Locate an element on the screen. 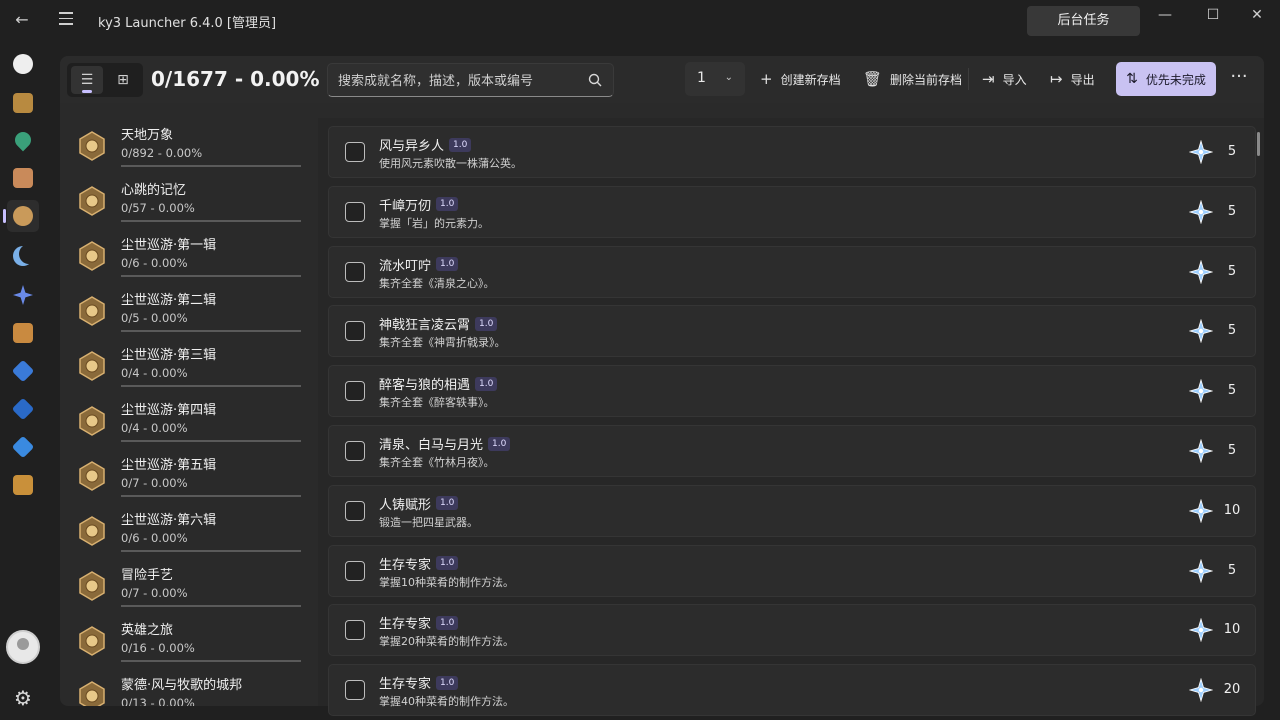  category-item: 英雄之旅 0/16 - 0.00% is located at coordinates (189, 640).